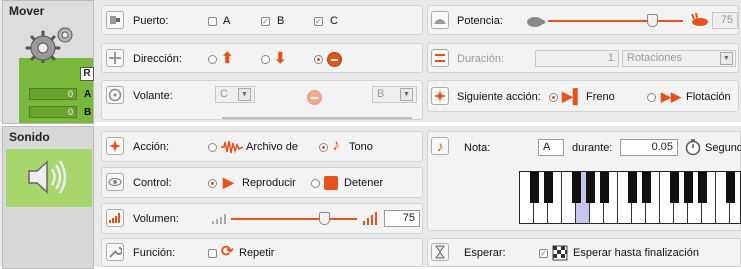 The height and width of the screenshot is (269, 741). I want to click on potencia-slider-thumb, so click(652, 20).